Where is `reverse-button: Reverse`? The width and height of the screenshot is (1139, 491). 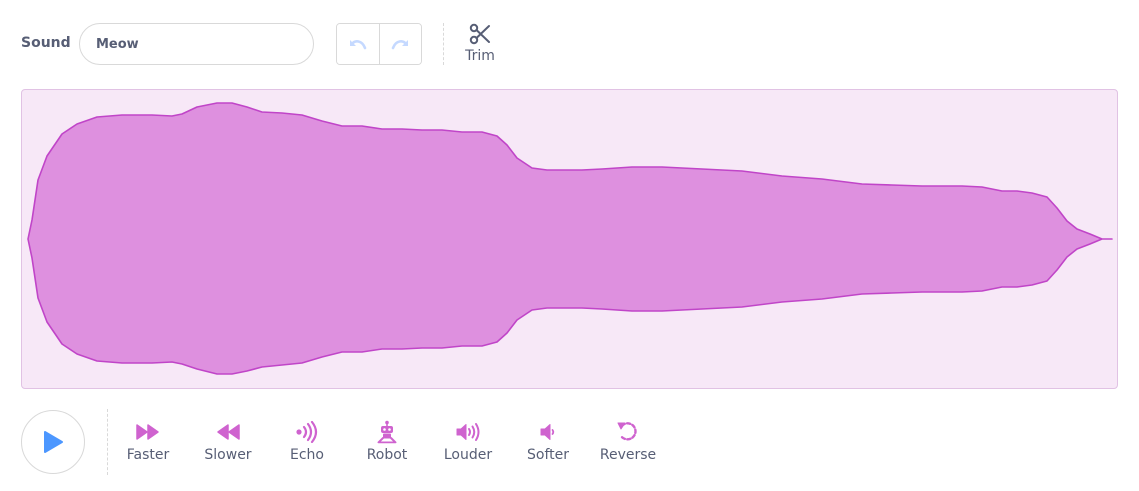
reverse-button: Reverse is located at coordinates (628, 445).